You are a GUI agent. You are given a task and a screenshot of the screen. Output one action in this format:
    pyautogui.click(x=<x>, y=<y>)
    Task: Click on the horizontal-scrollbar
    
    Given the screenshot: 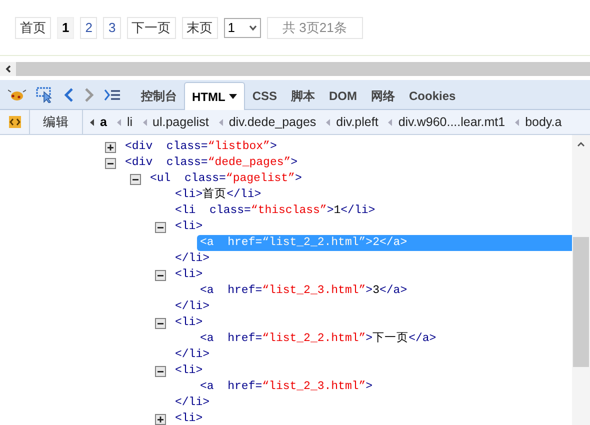 What is the action you would take?
    pyautogui.click(x=295, y=69)
    